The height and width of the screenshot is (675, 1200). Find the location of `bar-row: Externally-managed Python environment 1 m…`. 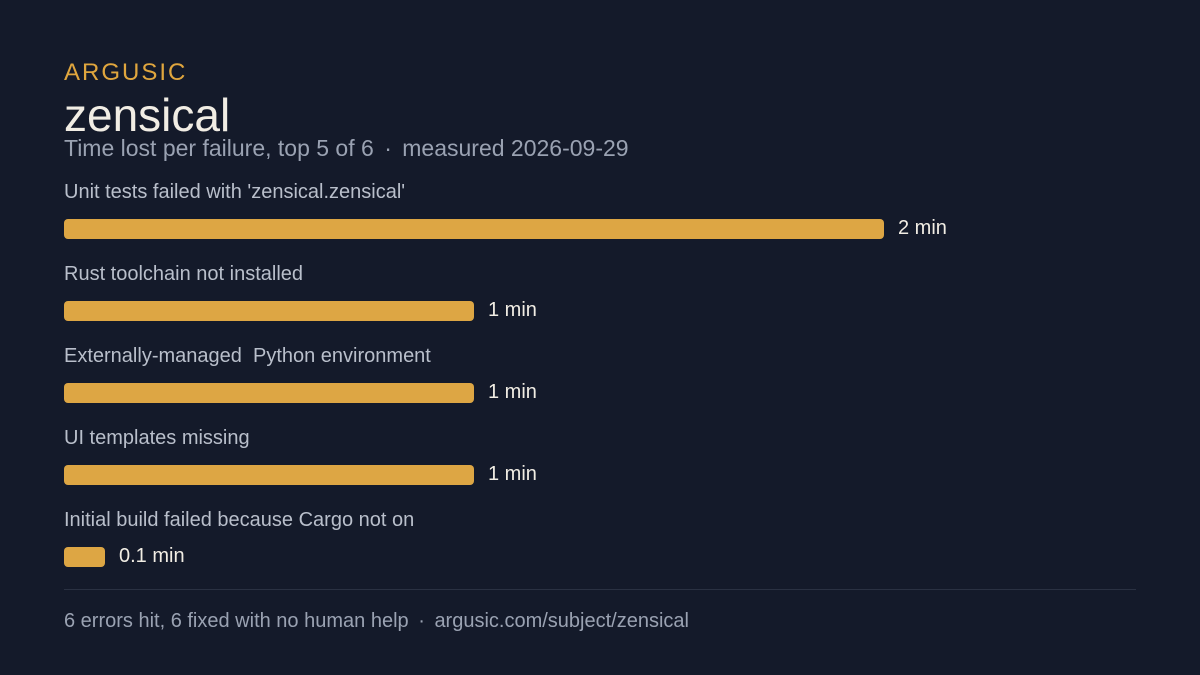

bar-row: Externally-managed Python environment 1 m… is located at coordinates (564, 383).